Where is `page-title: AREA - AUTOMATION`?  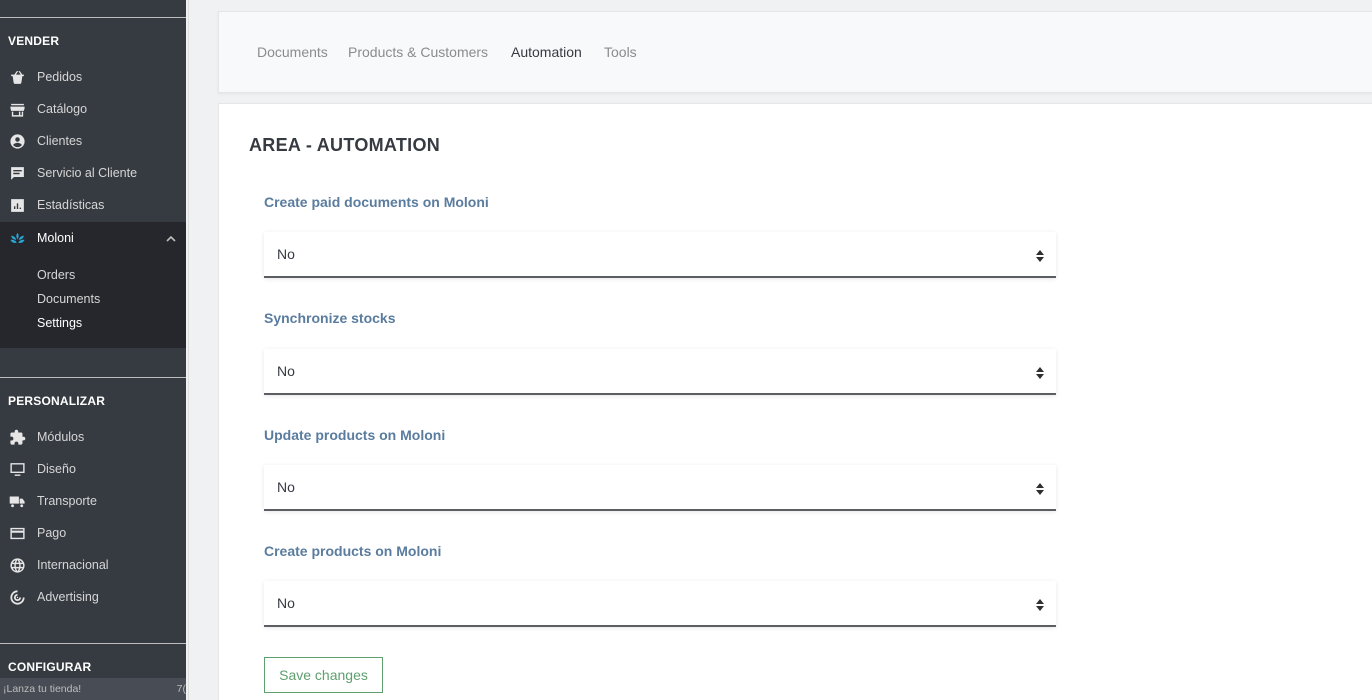 page-title: AREA - AUTOMATION is located at coordinates (345, 145).